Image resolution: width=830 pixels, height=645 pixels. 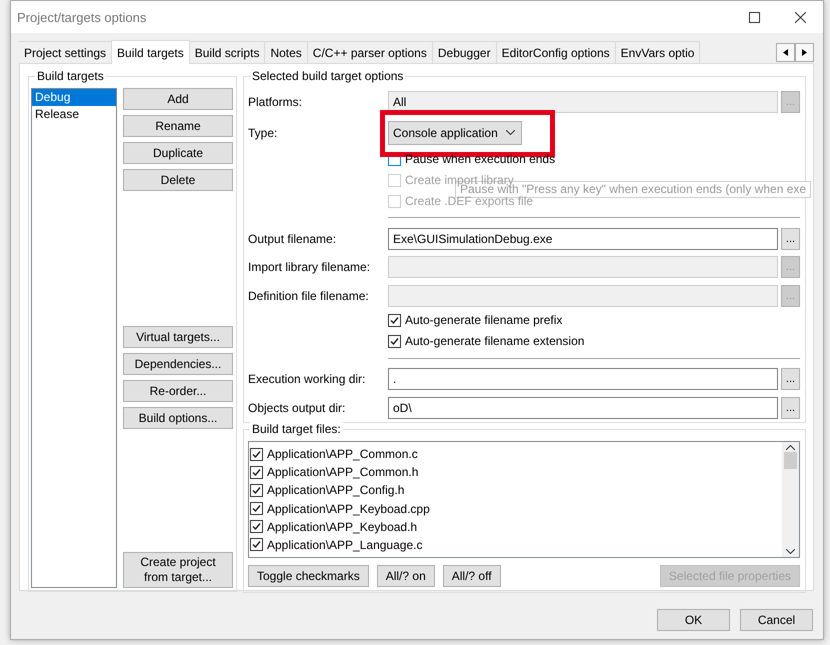 I want to click on file-button: Toggle checkmarks, so click(x=308, y=576).